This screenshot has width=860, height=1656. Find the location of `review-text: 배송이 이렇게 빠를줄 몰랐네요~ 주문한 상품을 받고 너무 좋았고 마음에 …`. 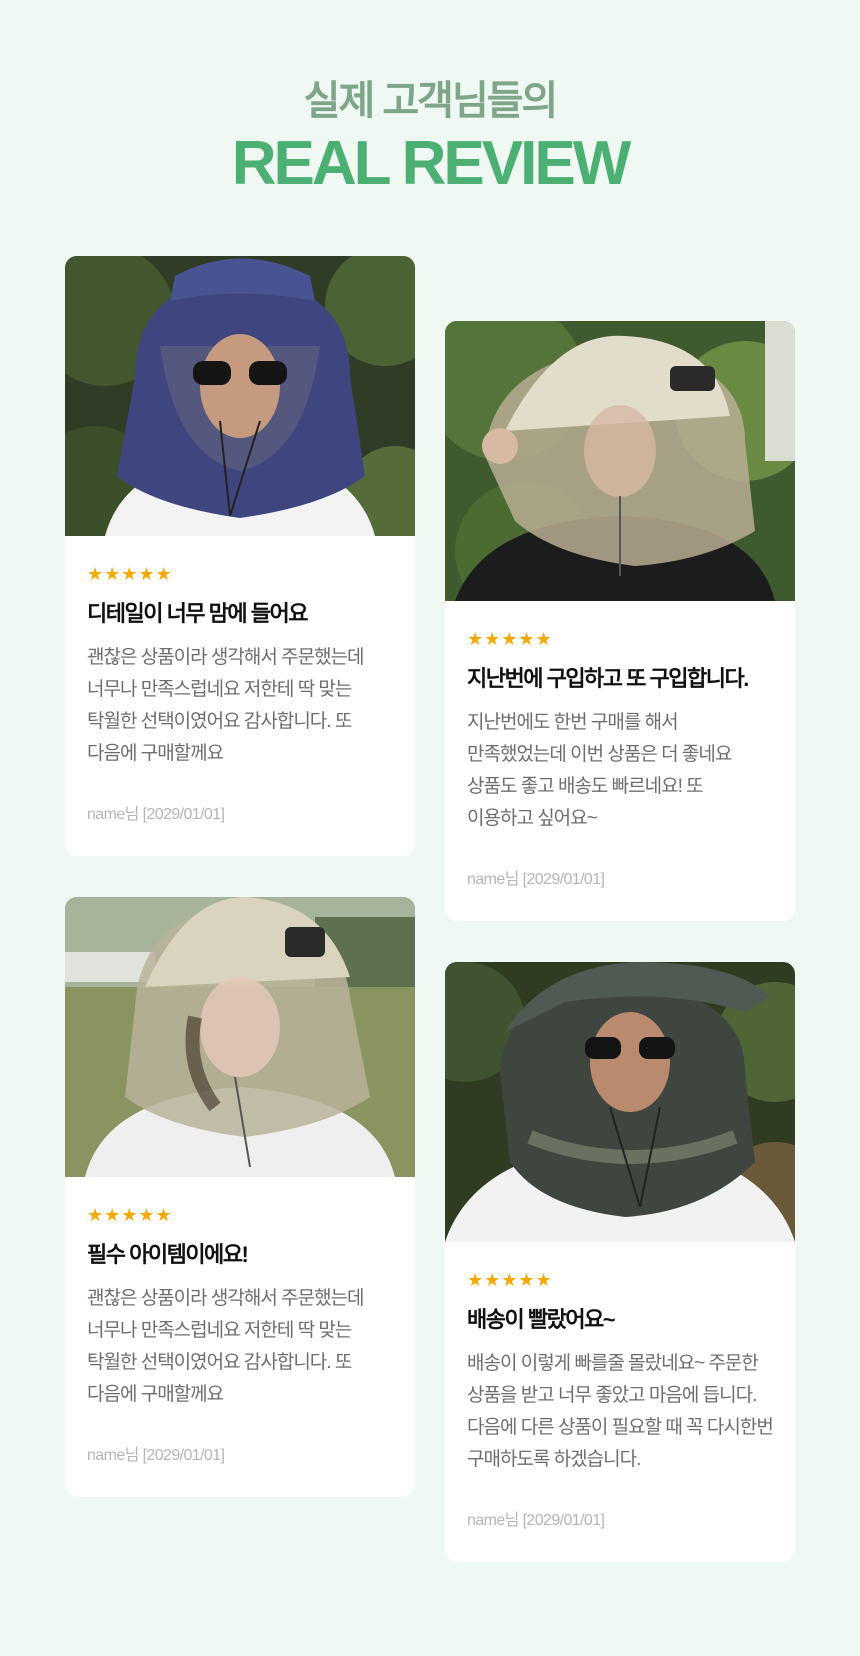

review-text: 배송이 이렇게 빠를줄 몰랐네요~ 주문한 상품을 받고 너무 좋았고 마음에 … is located at coordinates (620, 1411).